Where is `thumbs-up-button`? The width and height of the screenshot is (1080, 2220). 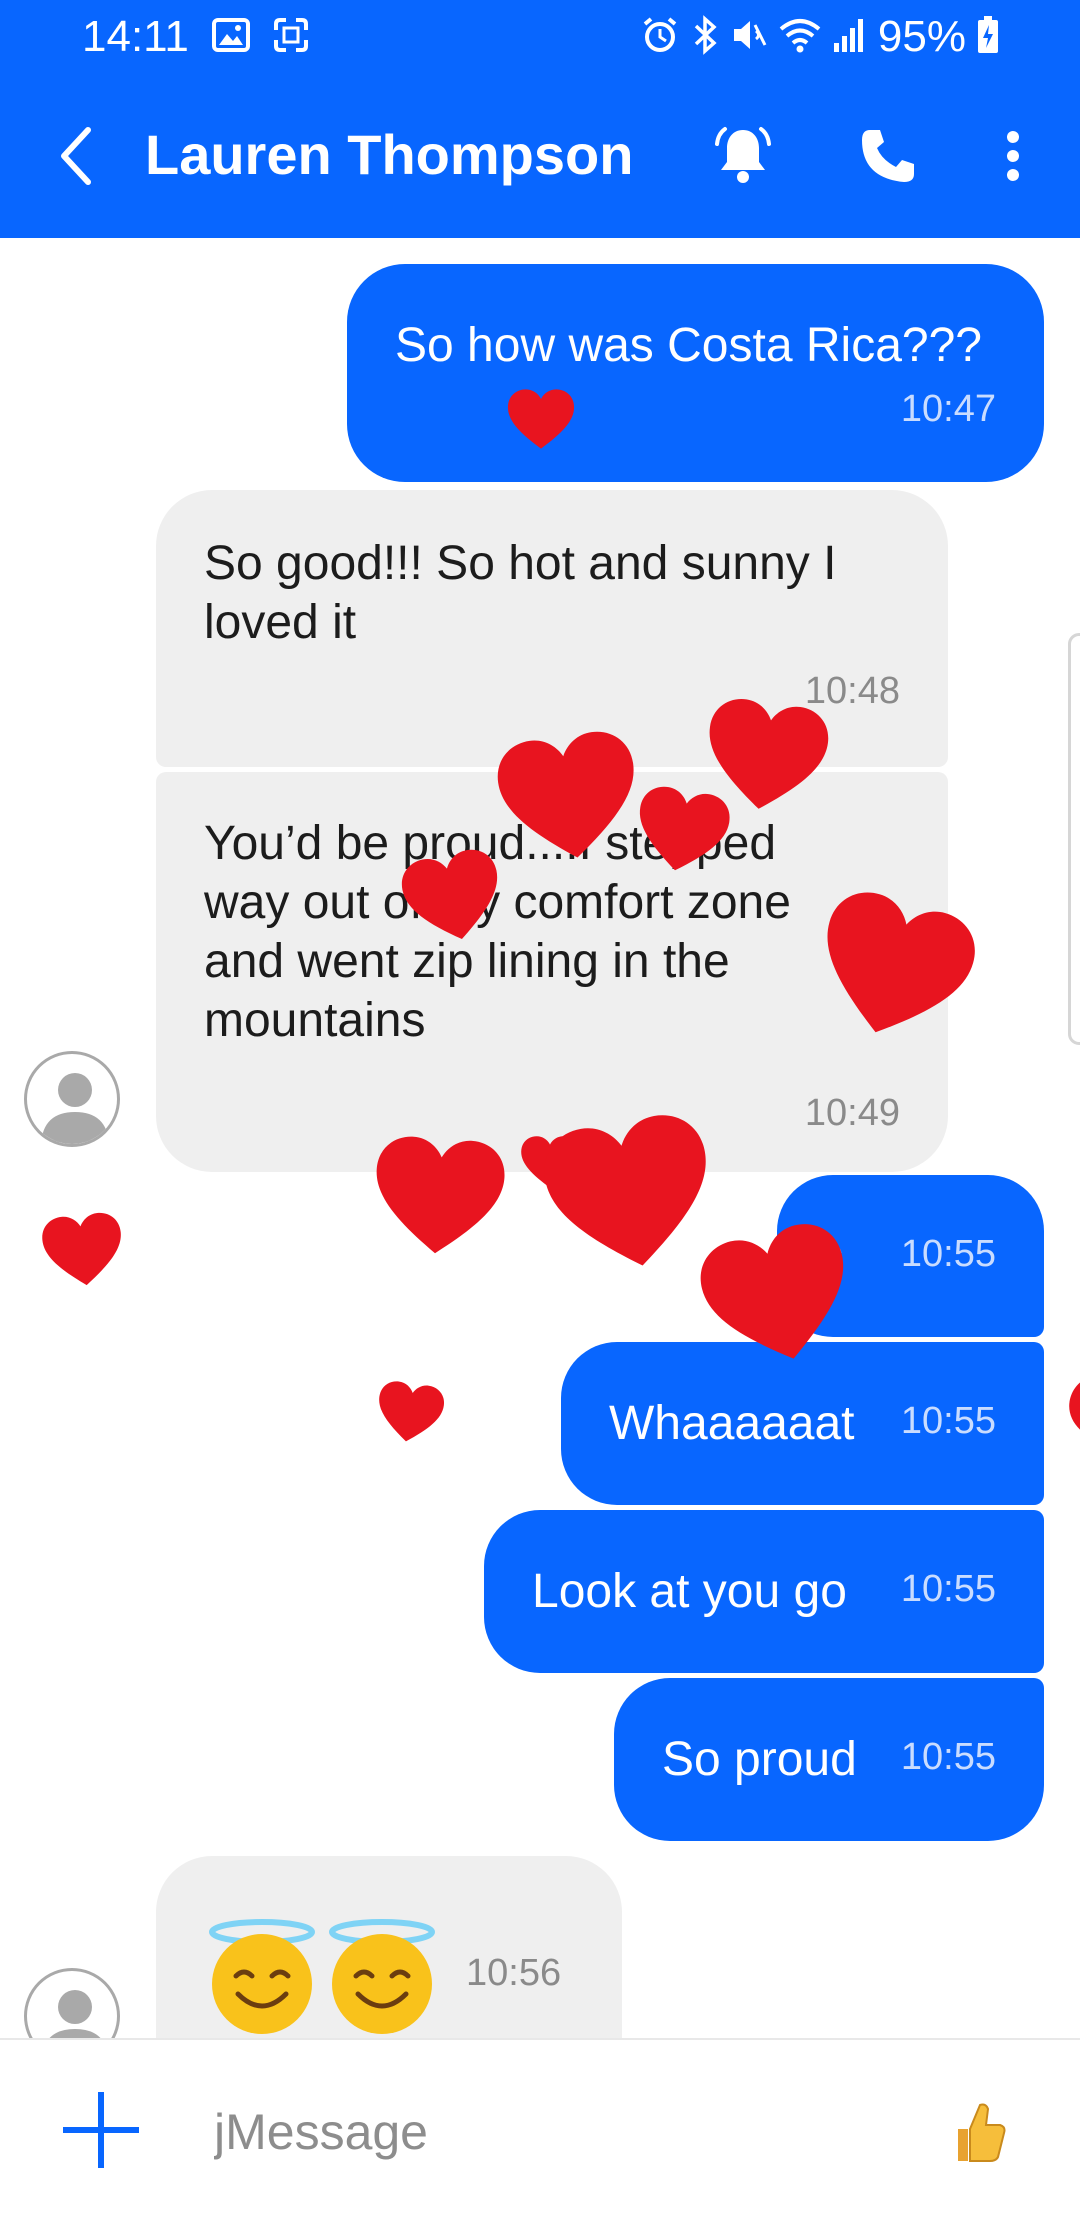
thumbs-up-button is located at coordinates (978, 2132).